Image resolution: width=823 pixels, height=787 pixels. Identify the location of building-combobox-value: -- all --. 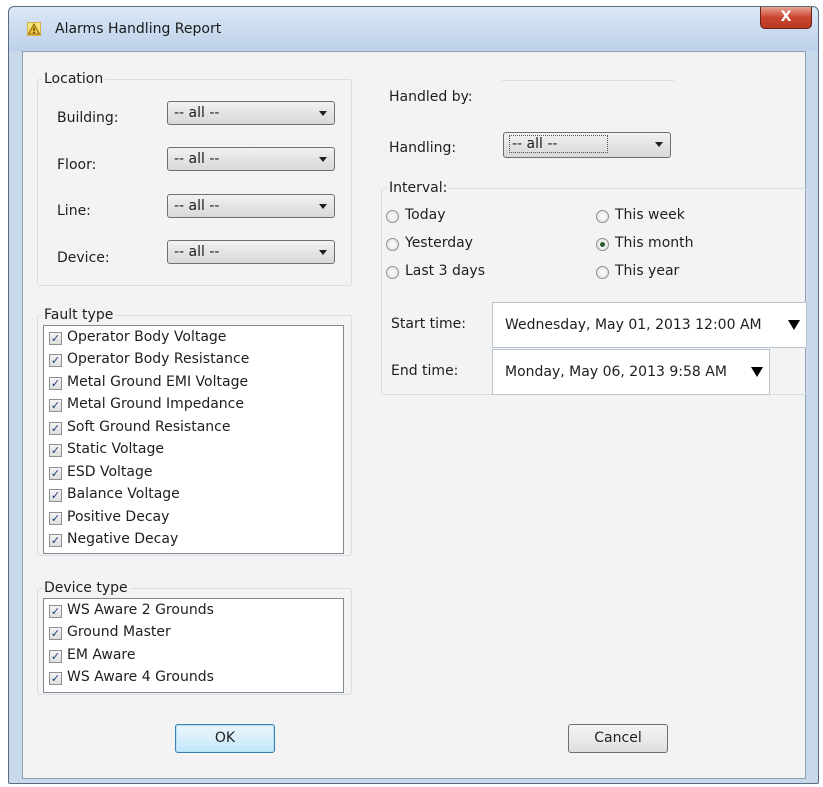
(197, 113).